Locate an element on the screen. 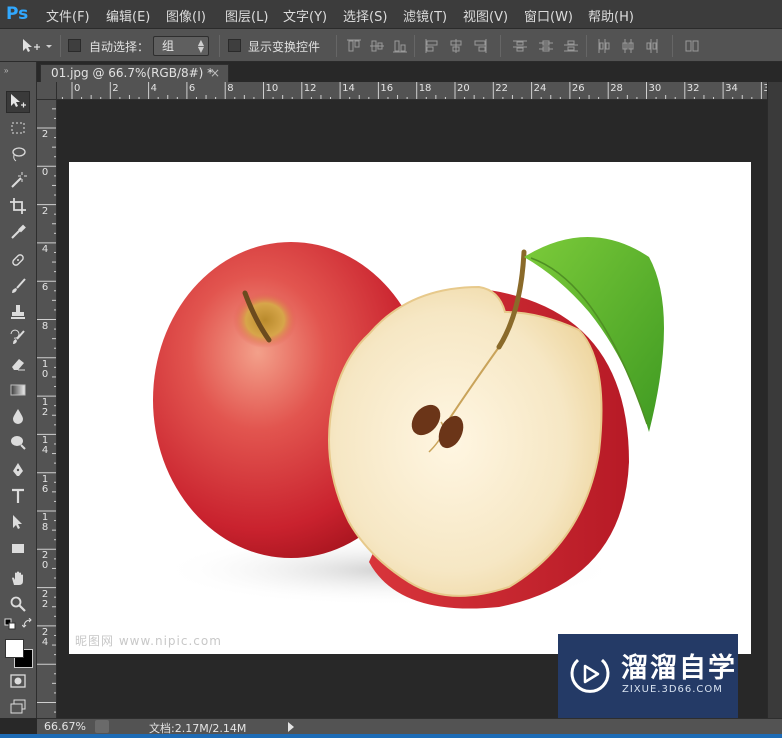  rectangle-tool is located at coordinates (18, 548).